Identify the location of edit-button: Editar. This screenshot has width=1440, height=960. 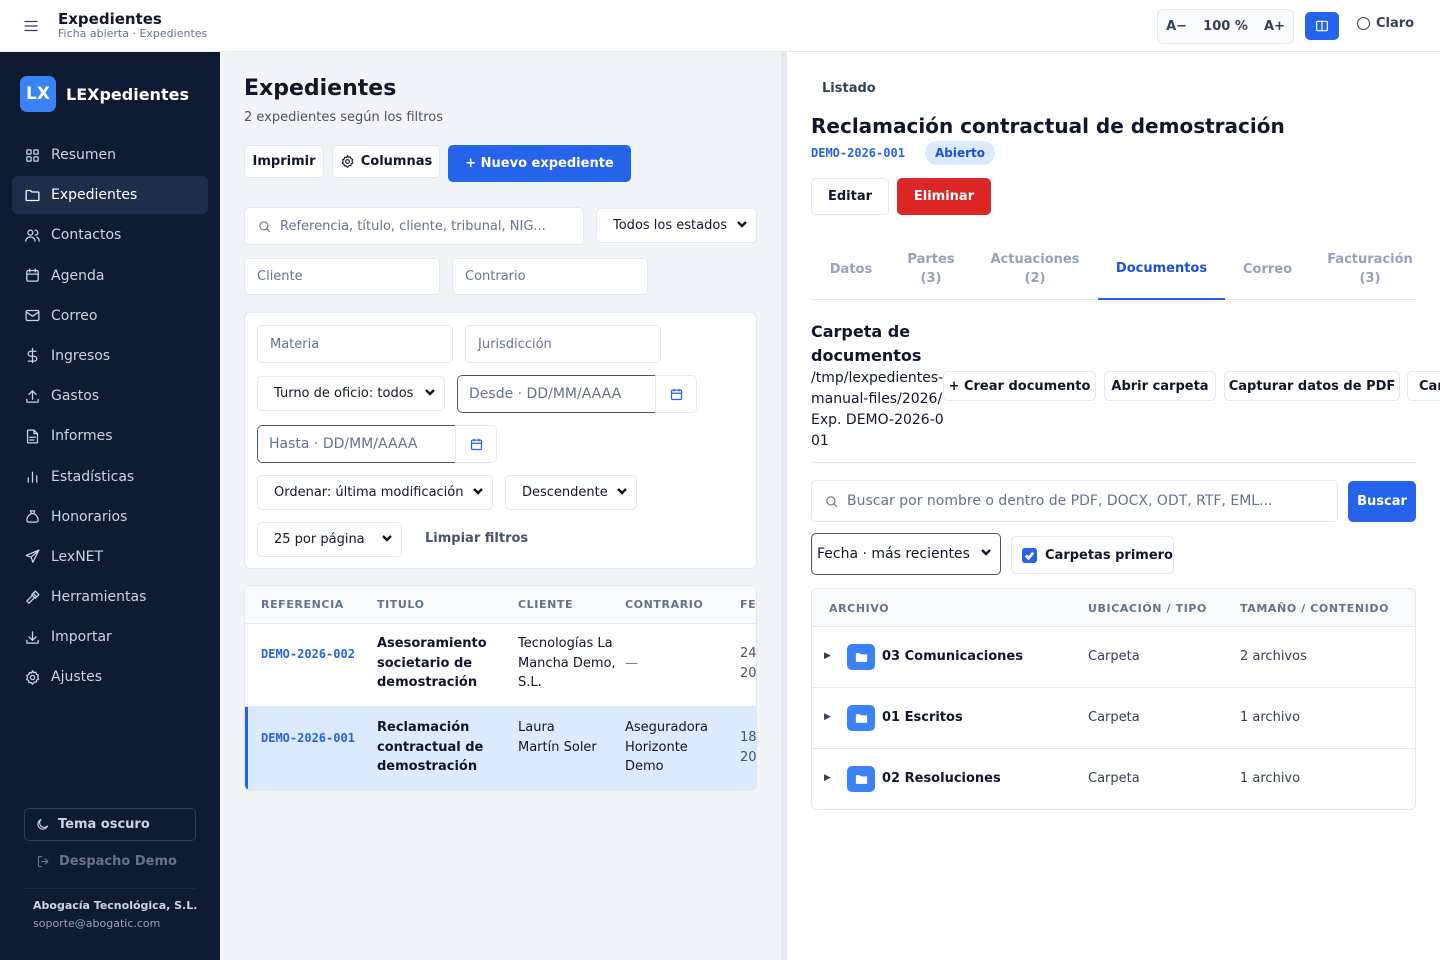
(850, 196).